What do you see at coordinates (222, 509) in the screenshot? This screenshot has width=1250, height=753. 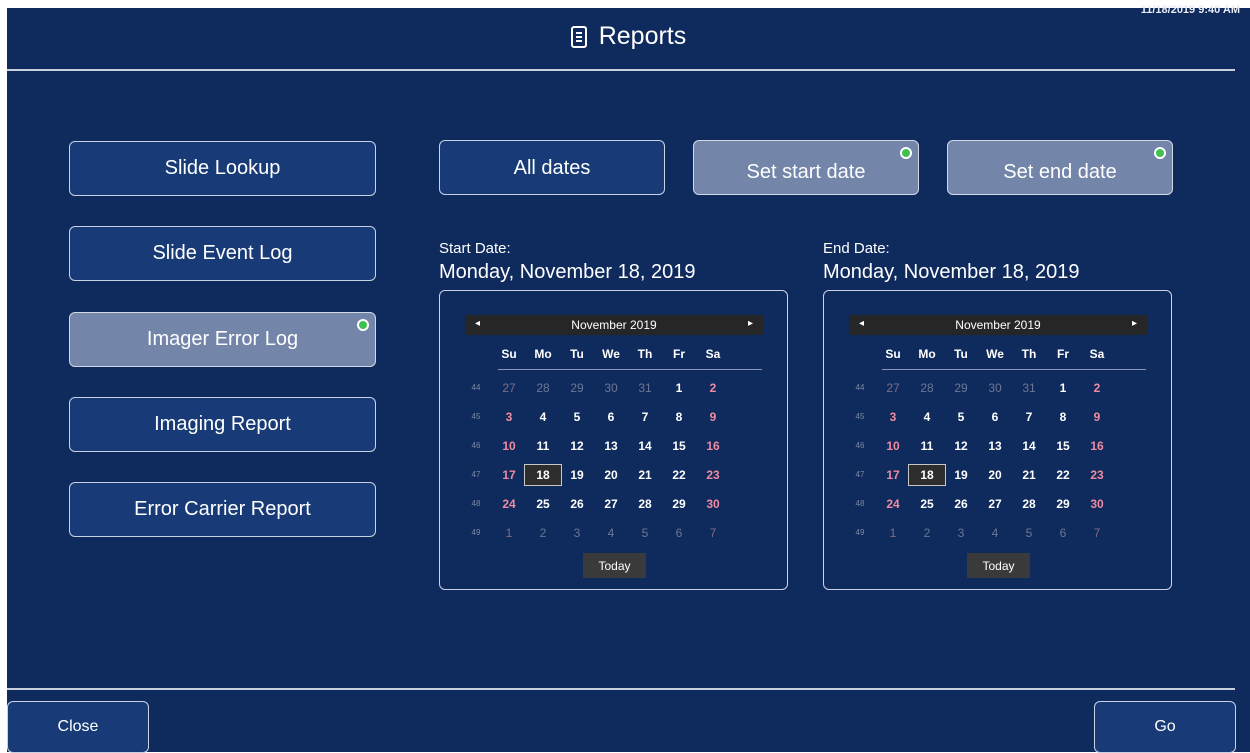 I see `error-carrier-report-button: Error Carrier Report` at bounding box center [222, 509].